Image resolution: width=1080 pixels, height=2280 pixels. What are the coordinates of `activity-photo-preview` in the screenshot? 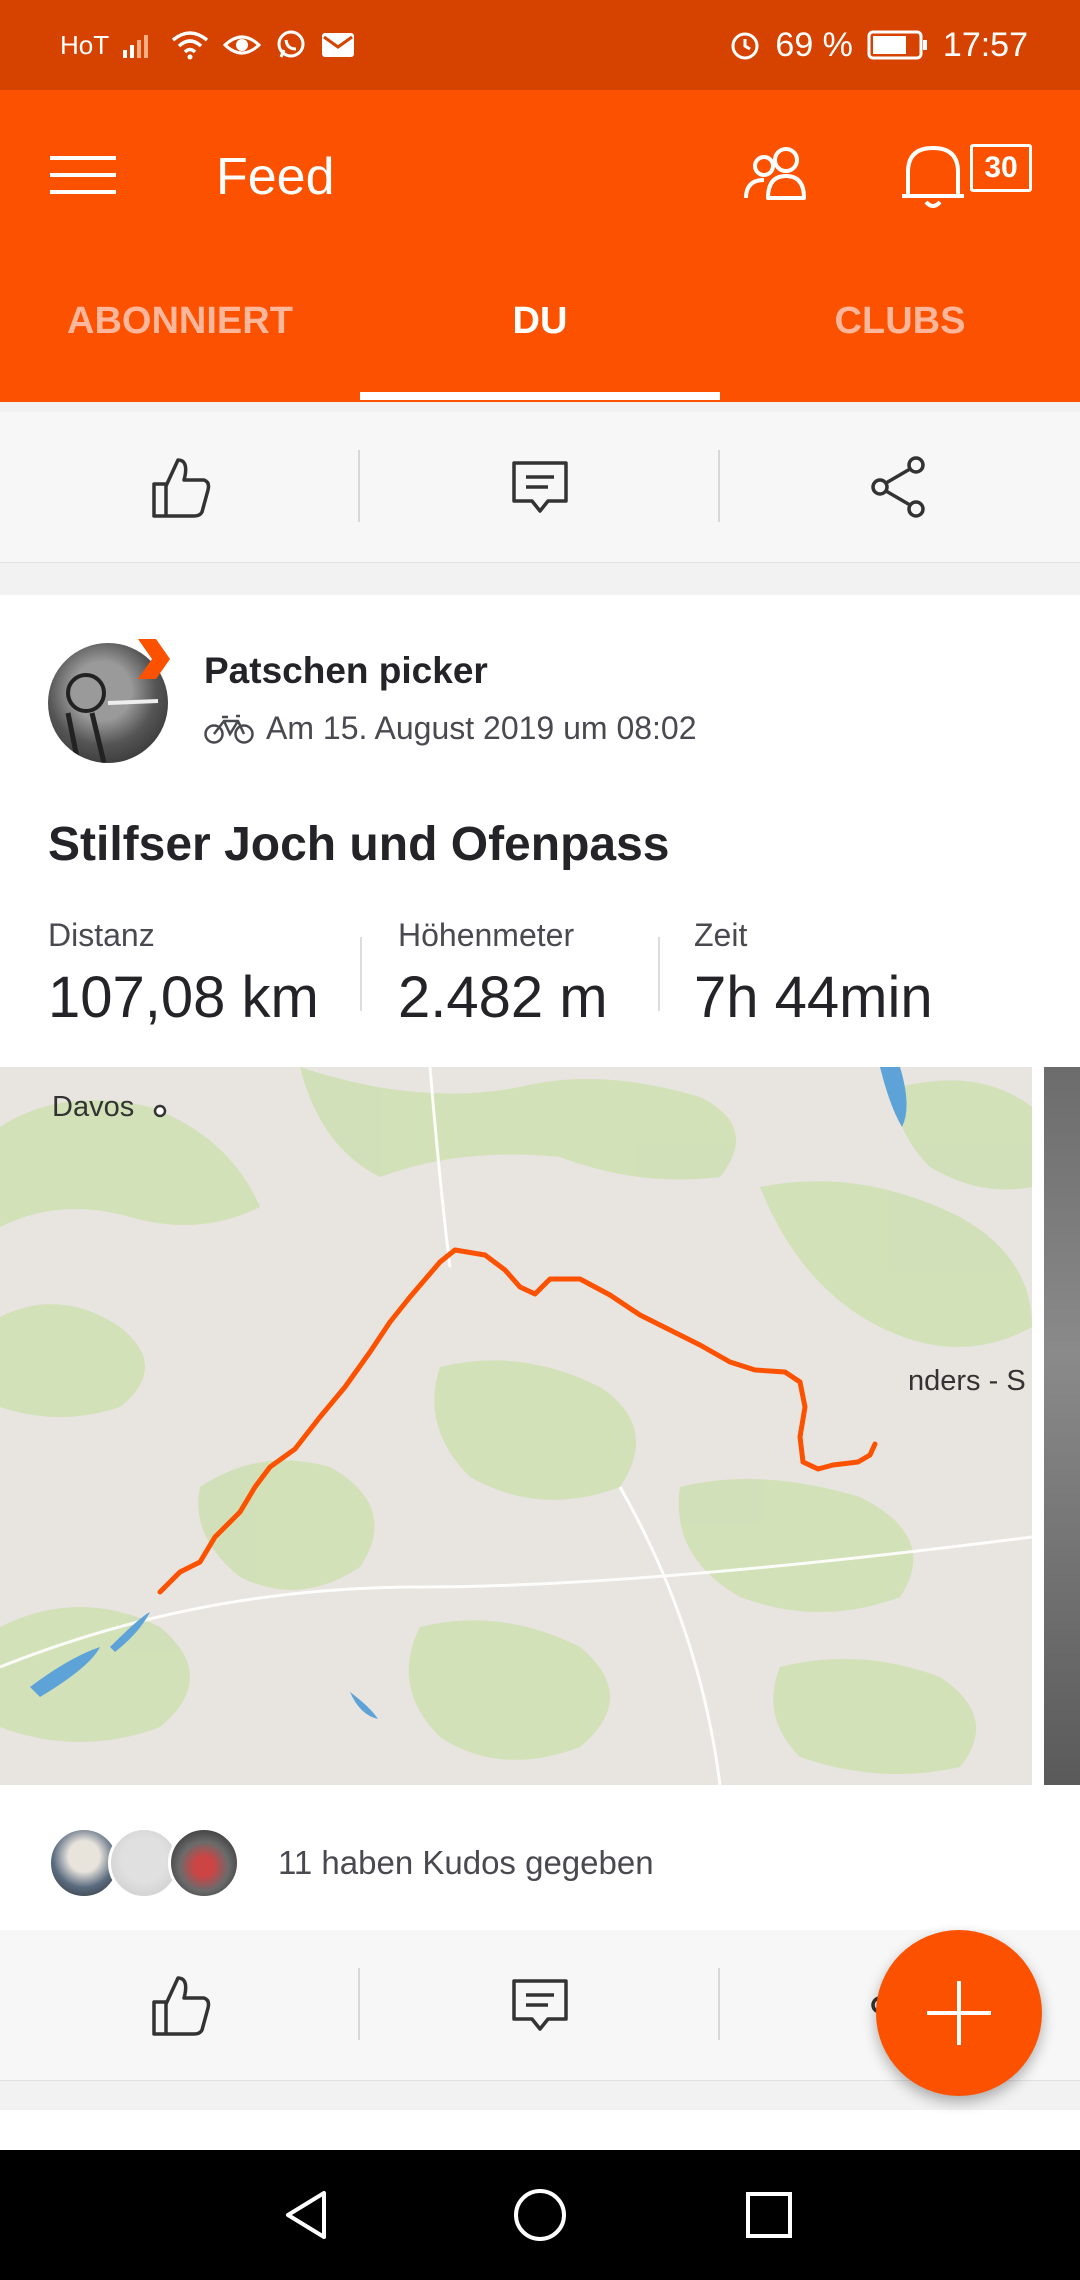 It's located at (1062, 1426).